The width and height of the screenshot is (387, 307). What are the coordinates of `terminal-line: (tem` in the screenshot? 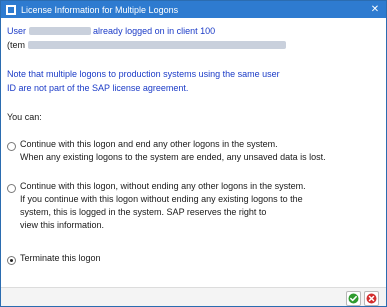 It's located at (146, 45).